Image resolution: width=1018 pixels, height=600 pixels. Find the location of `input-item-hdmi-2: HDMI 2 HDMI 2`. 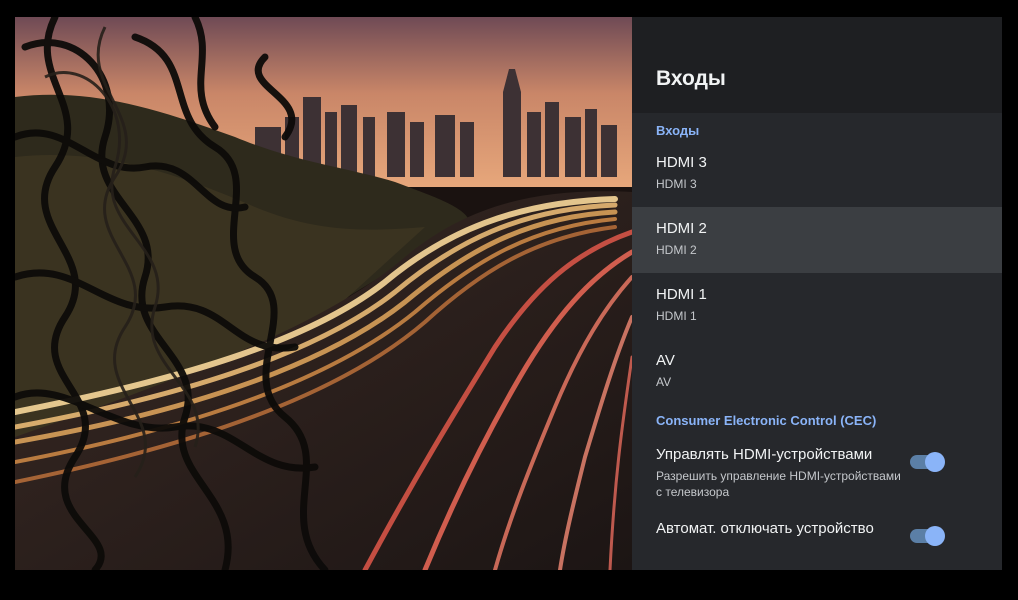

input-item-hdmi-2: HDMI 2 HDMI 2 is located at coordinates (817, 240).